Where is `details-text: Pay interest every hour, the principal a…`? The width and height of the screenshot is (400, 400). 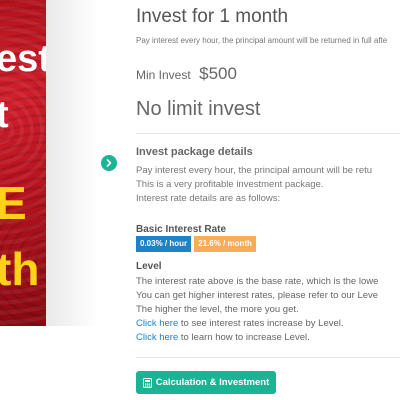
details-text: Pay interest every hour, the principal a… is located at coordinates (254, 185).